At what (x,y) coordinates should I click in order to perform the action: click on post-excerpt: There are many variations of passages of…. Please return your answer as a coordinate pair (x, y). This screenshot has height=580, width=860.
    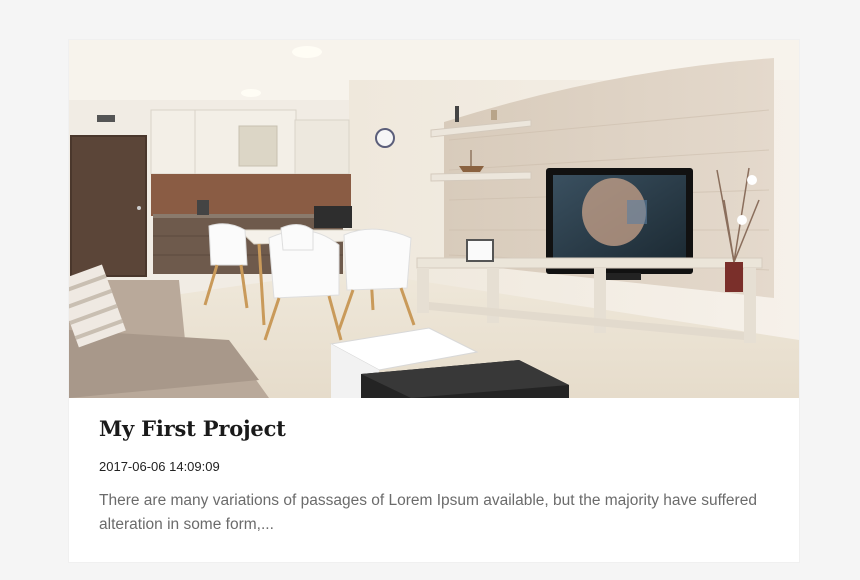
    Looking at the image, I should click on (428, 512).